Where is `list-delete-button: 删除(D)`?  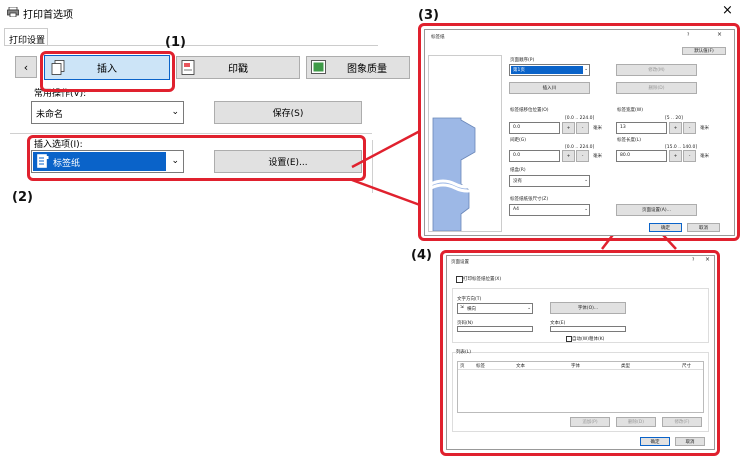
list-delete-button: 删除(D) is located at coordinates (636, 422).